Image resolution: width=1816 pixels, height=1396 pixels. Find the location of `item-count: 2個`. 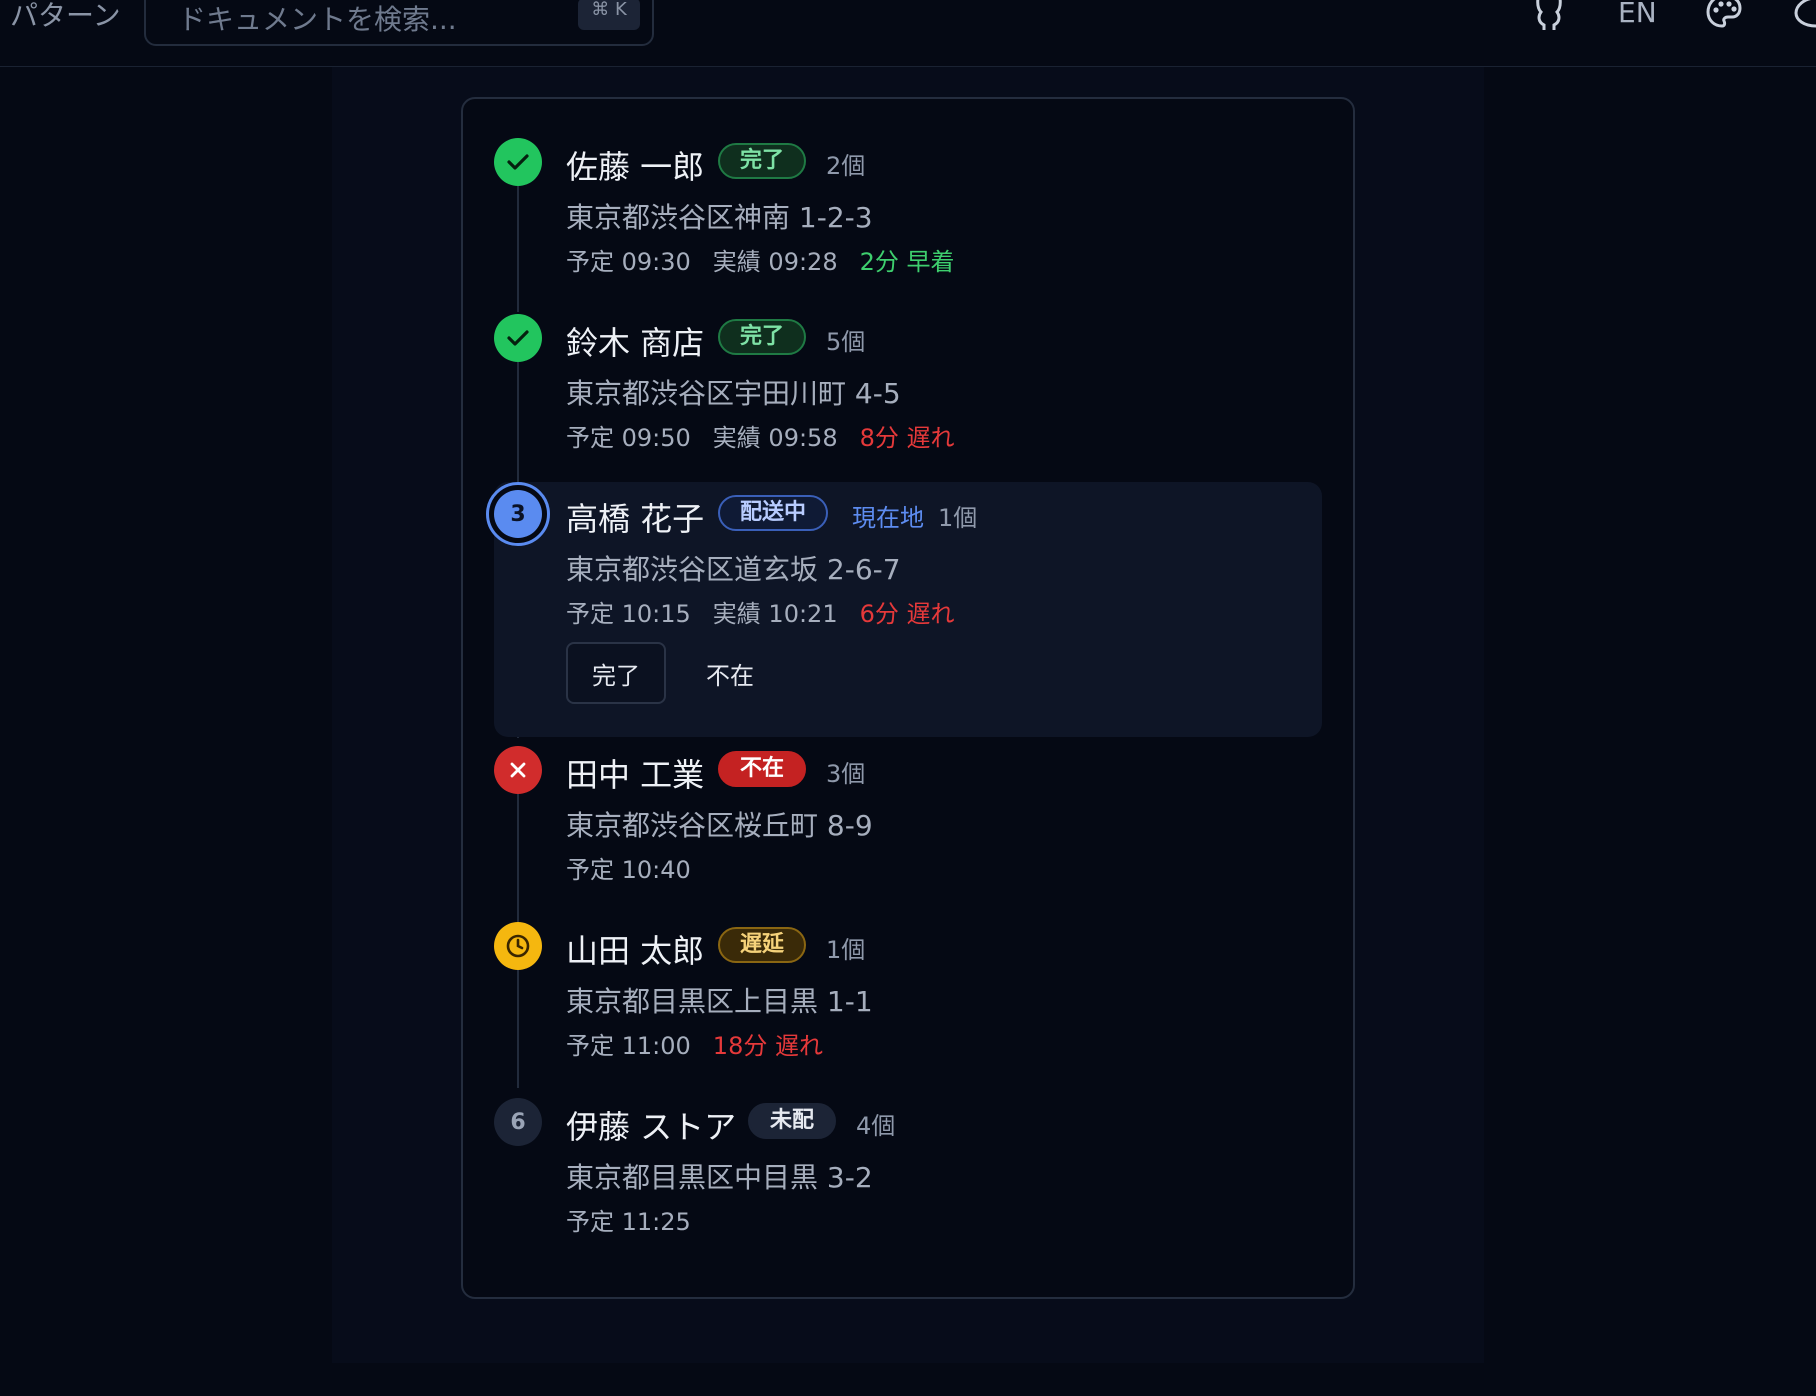

item-count: 2個 is located at coordinates (846, 166).